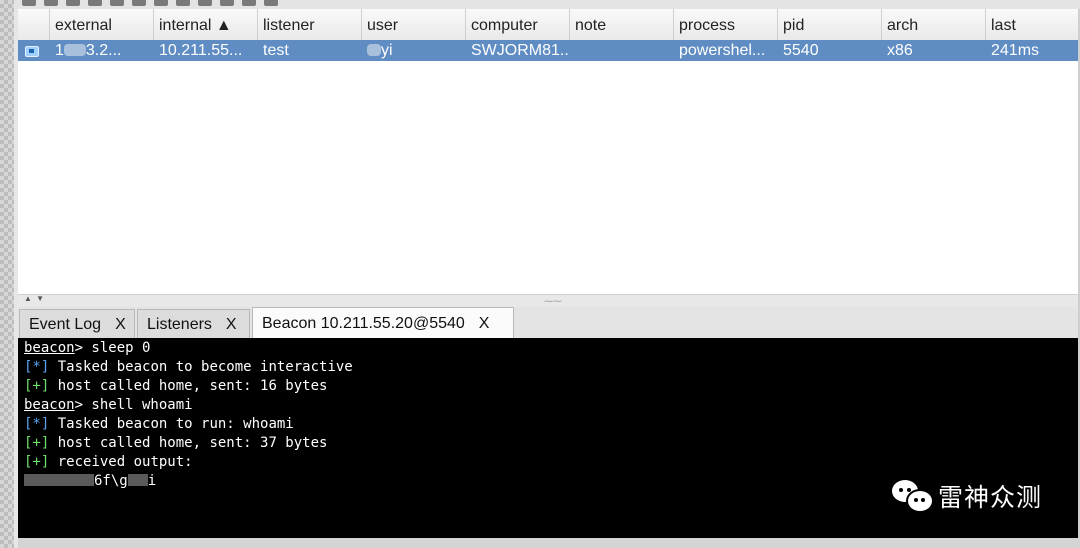 This screenshot has width=1080, height=548. Describe the element at coordinates (179, 324) in the screenshot. I see `tab-label: Listeners` at that location.